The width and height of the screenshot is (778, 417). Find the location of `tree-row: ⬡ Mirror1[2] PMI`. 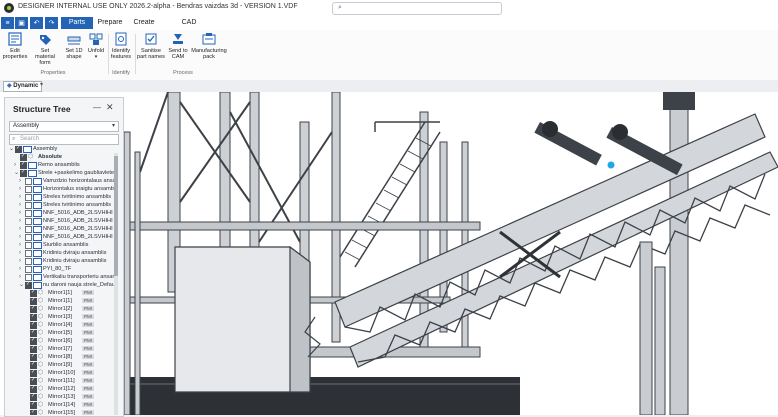

tree-row: ⬡ Mirror1[2] PMI is located at coordinates (61, 309).